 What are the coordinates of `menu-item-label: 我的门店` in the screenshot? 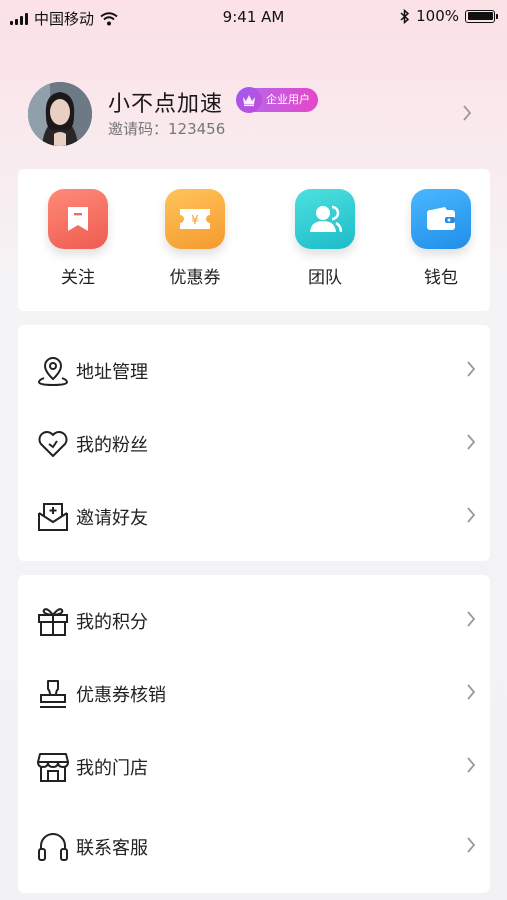 It's located at (112, 768).